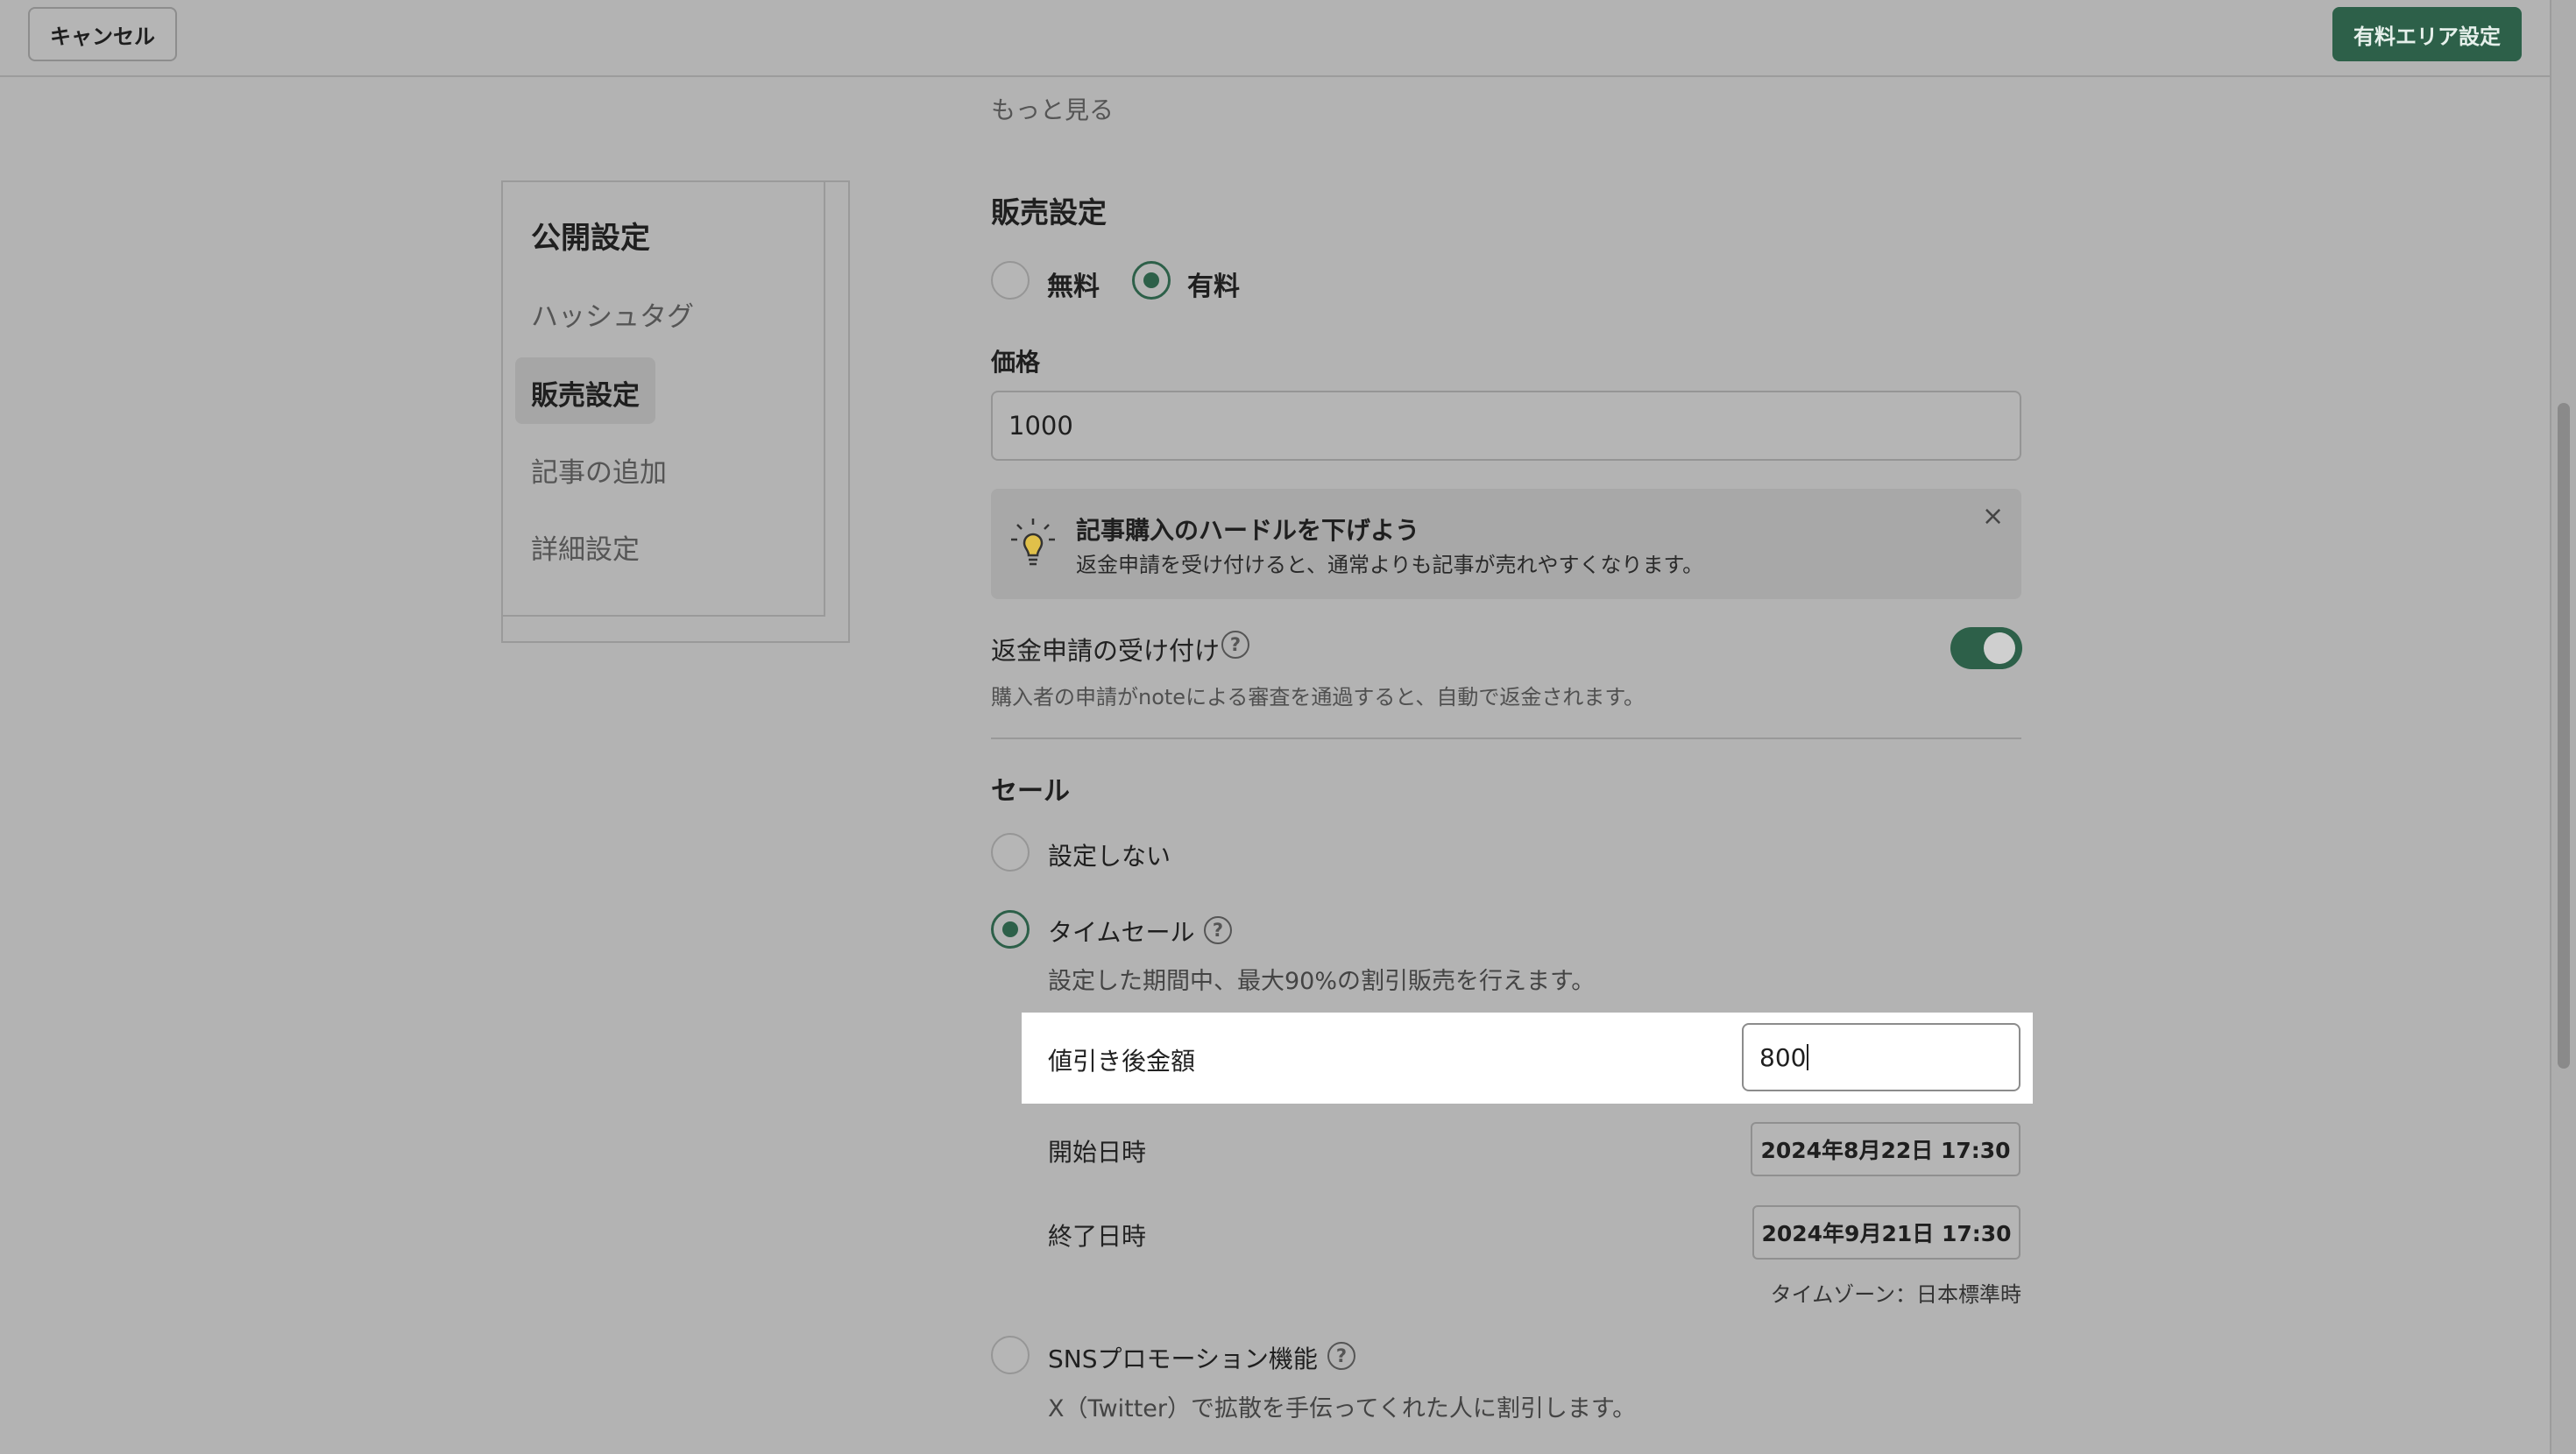 Image resolution: width=2576 pixels, height=1454 pixels. What do you see at coordinates (1122, 1061) in the screenshot?
I see `discount-label: 値引き後金額` at bounding box center [1122, 1061].